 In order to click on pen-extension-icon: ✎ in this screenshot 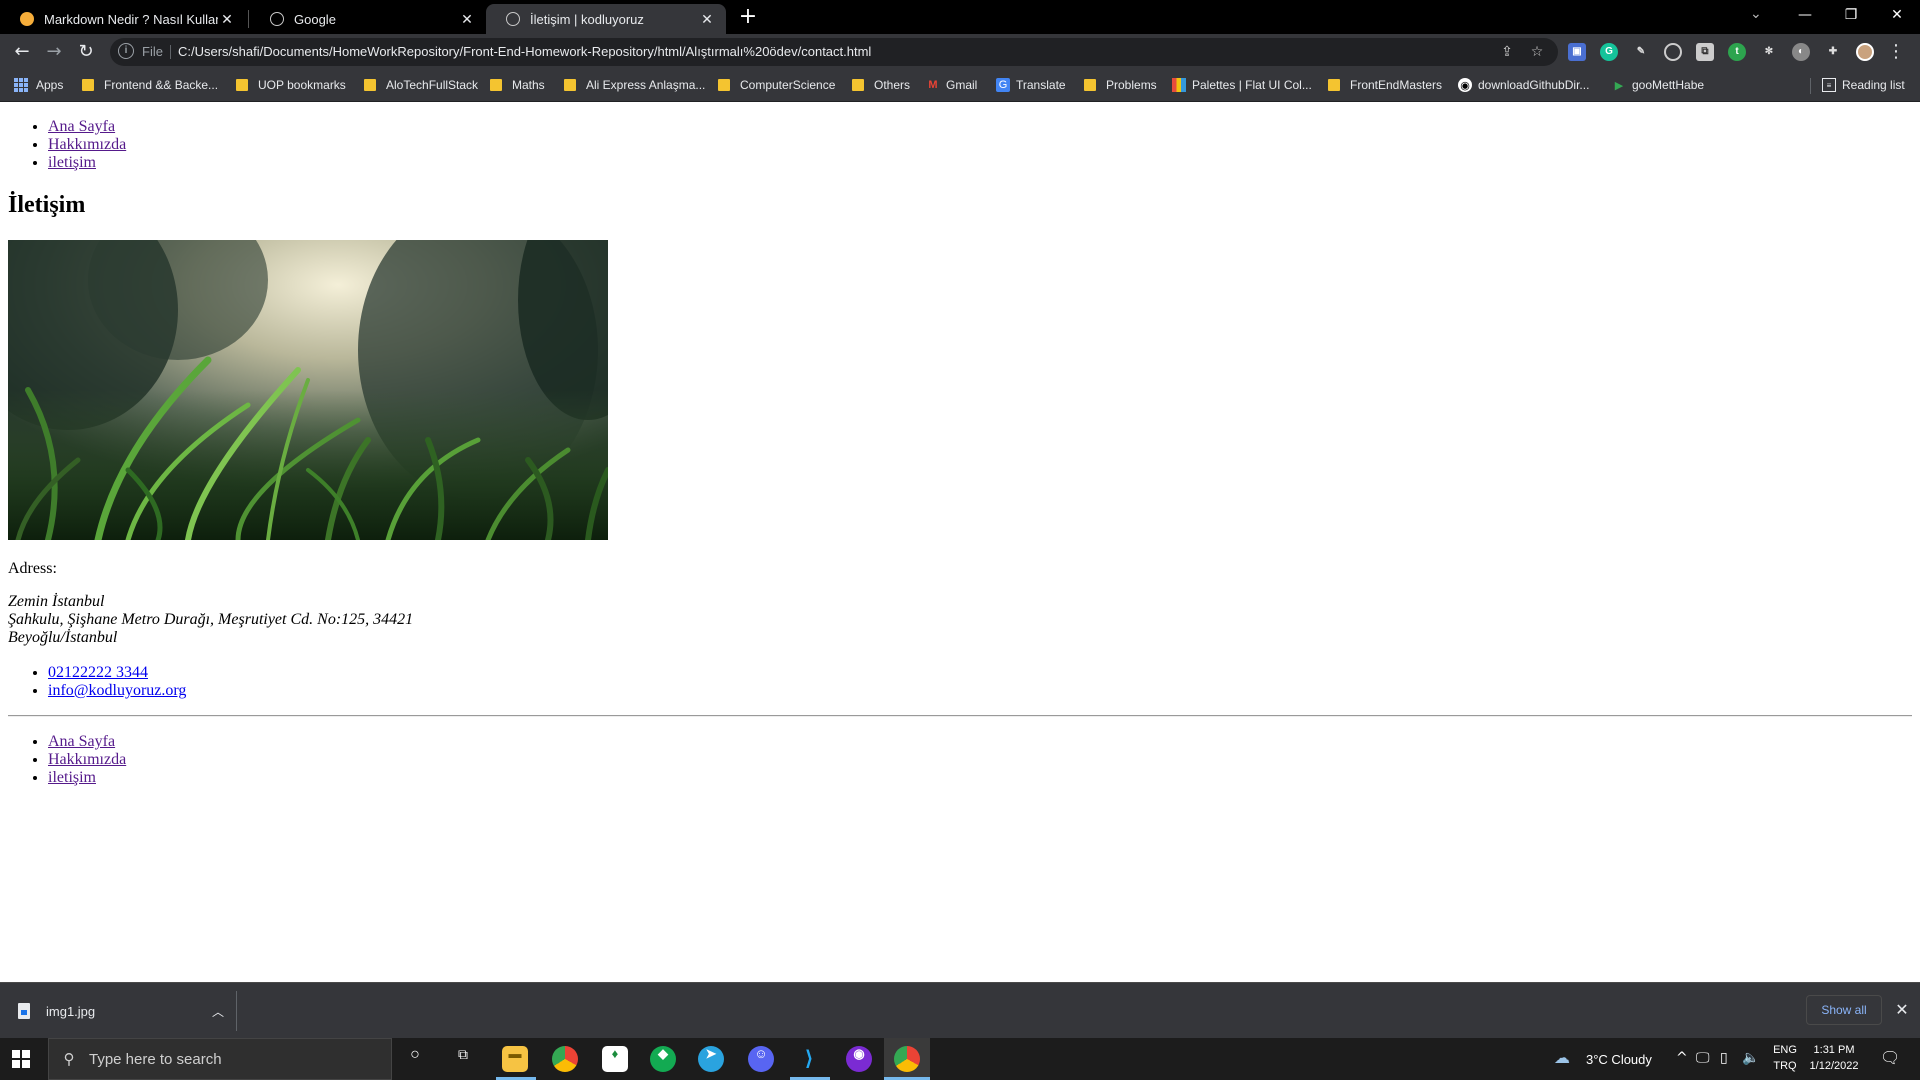, I will do `click(1641, 52)`.